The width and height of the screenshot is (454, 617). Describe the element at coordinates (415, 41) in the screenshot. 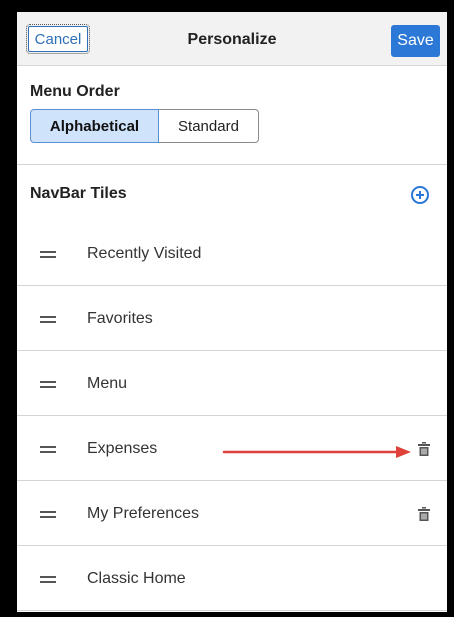

I see `save-button: Save` at that location.